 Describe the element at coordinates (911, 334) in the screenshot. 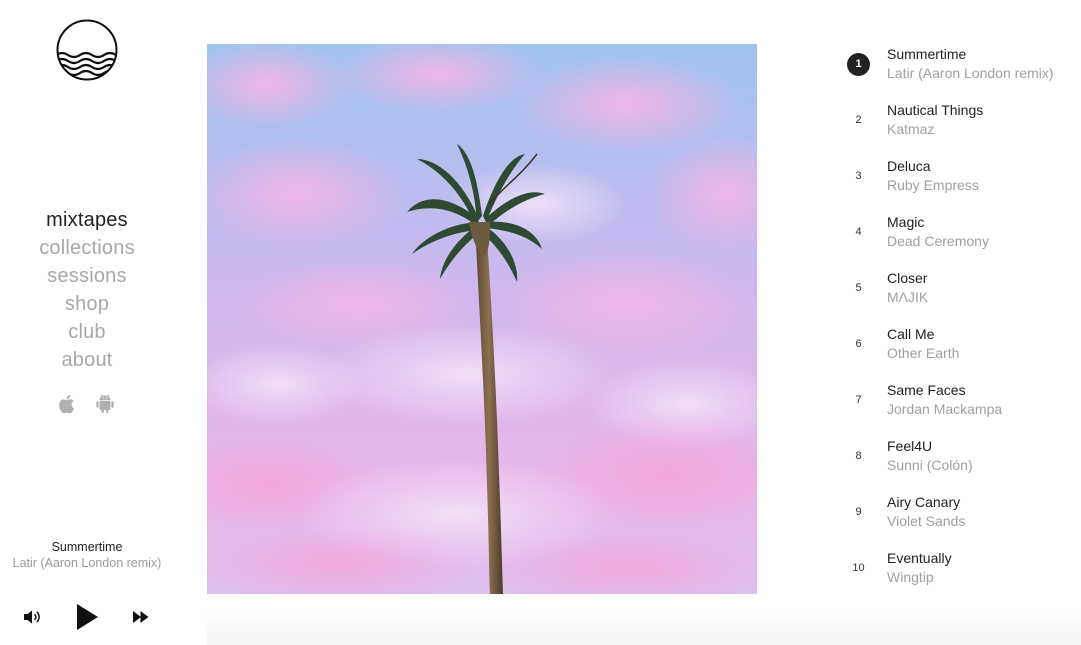

I see `track-title: Call Me` at that location.